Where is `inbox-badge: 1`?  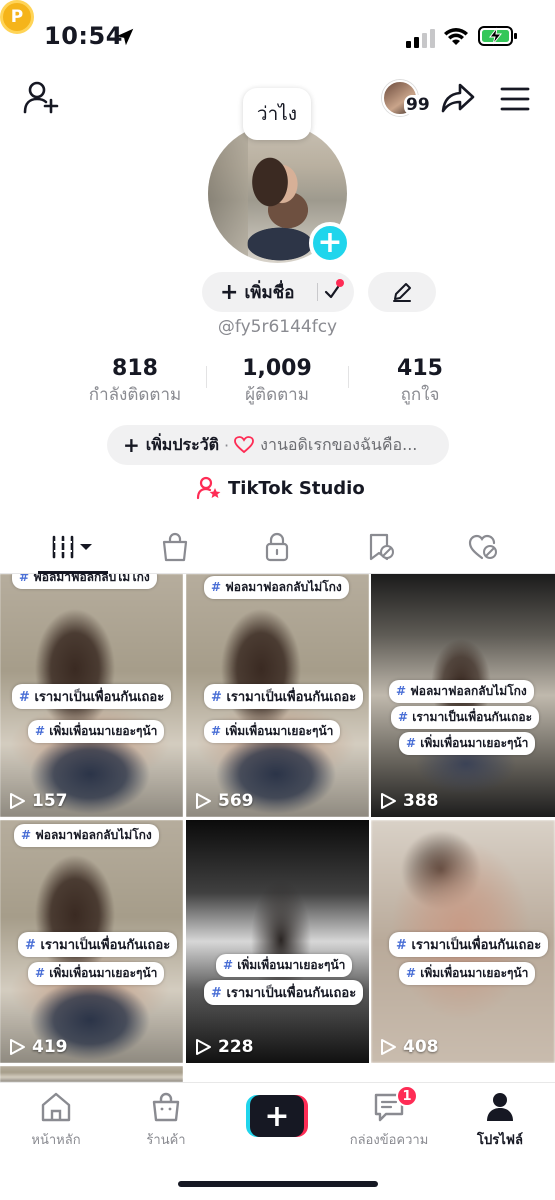 inbox-badge: 1 is located at coordinates (407, 1096).